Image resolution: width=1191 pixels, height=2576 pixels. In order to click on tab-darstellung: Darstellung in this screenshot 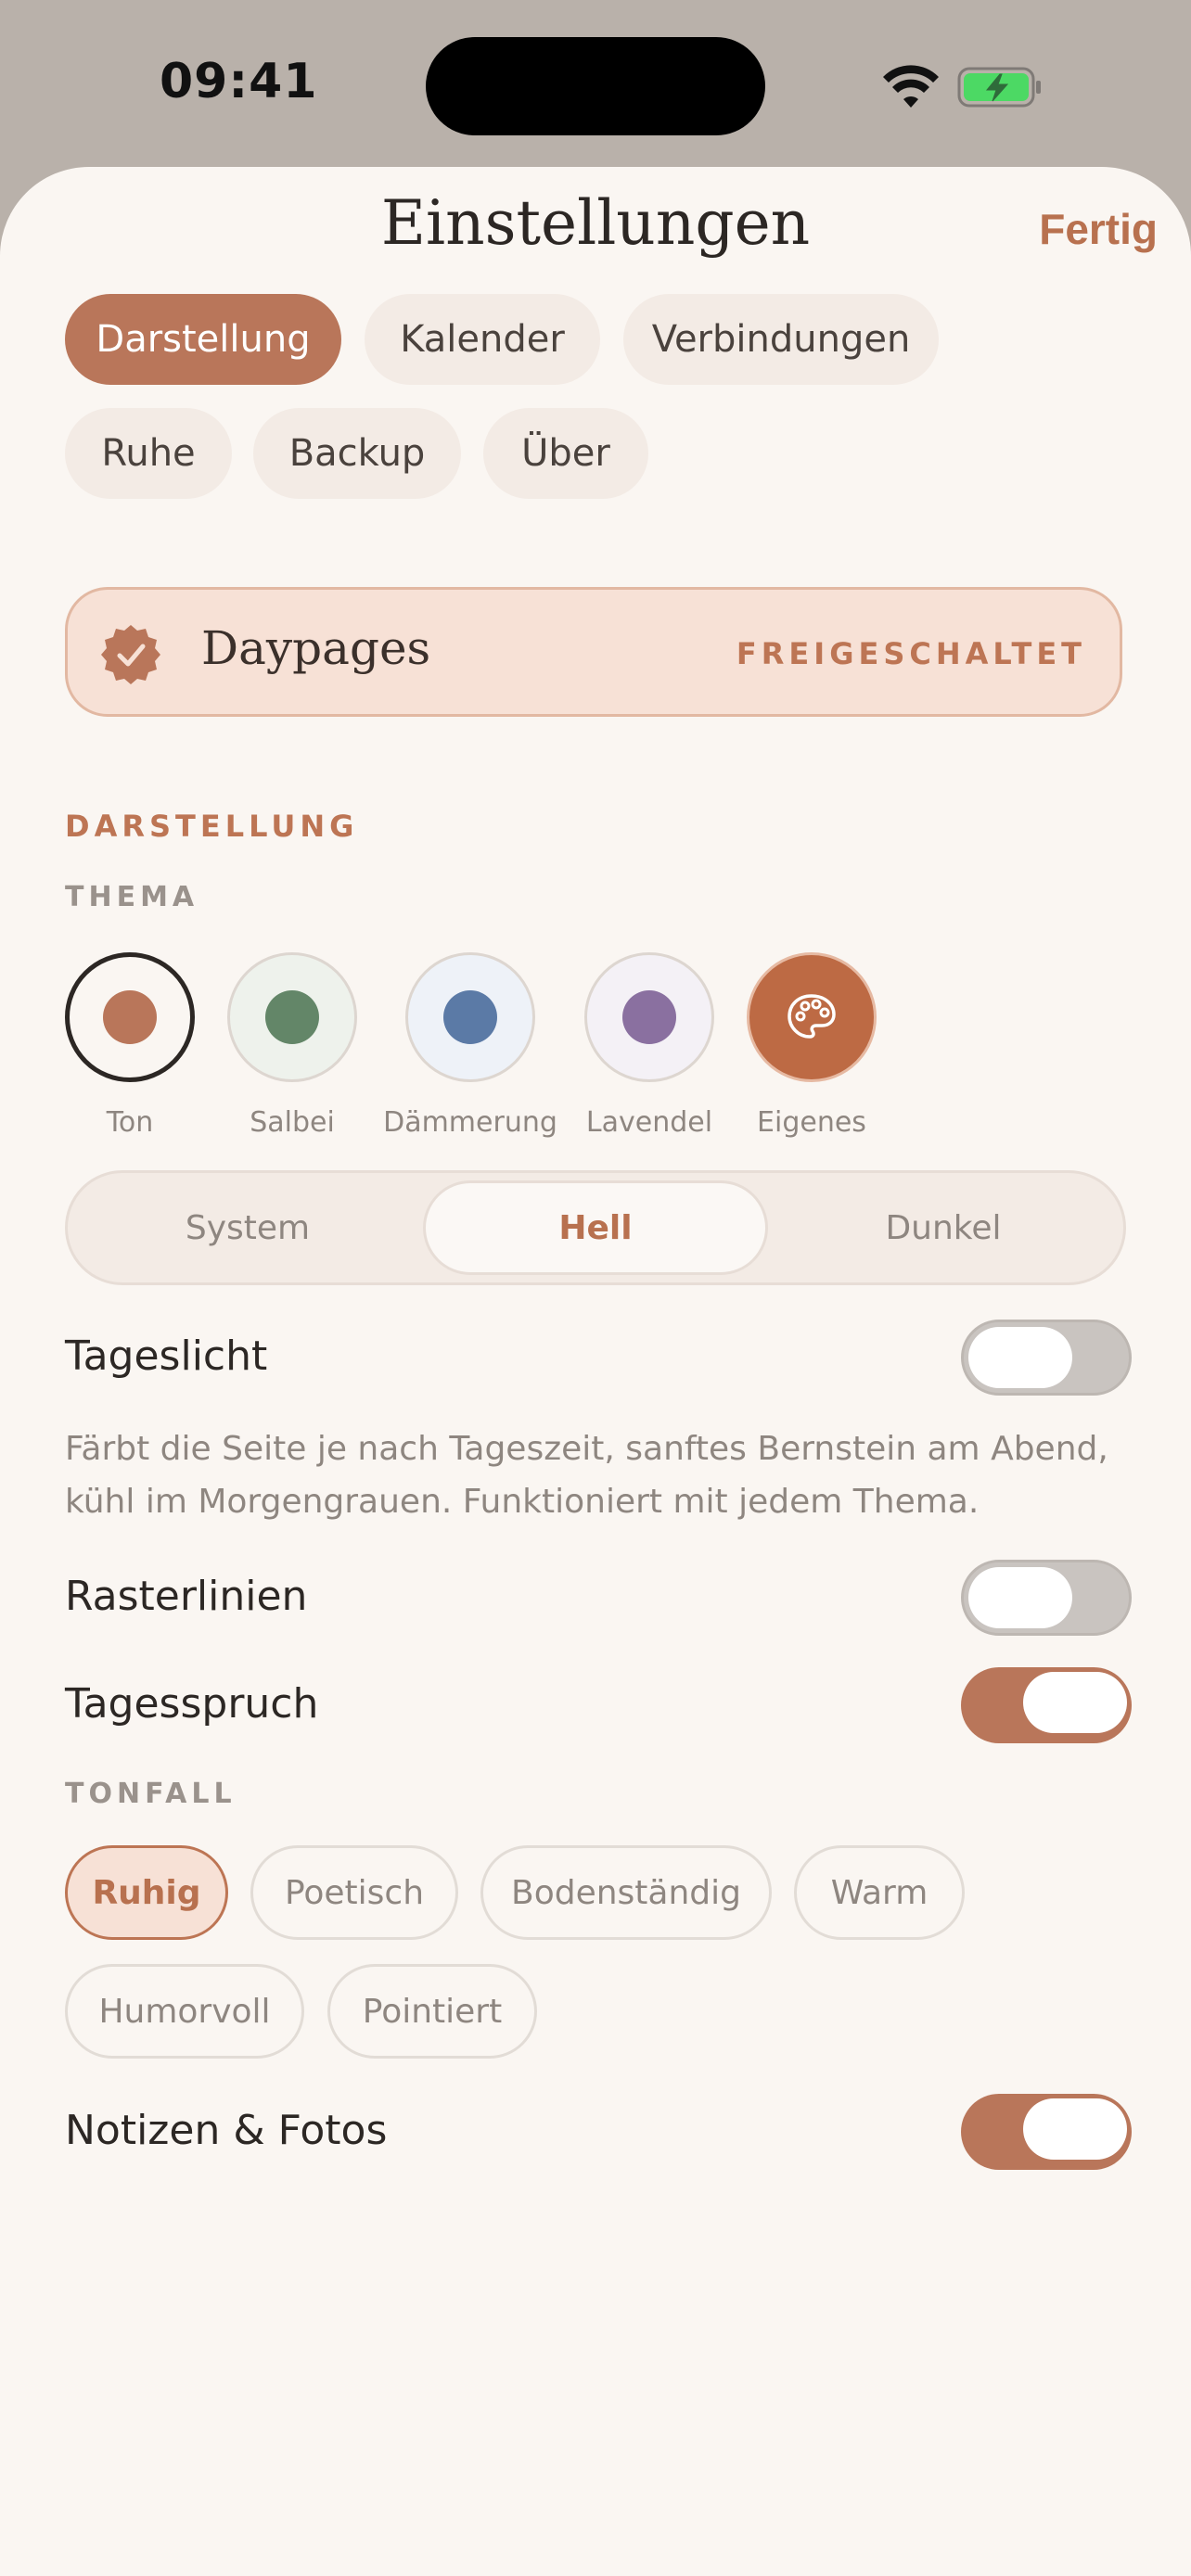, I will do `click(203, 339)`.